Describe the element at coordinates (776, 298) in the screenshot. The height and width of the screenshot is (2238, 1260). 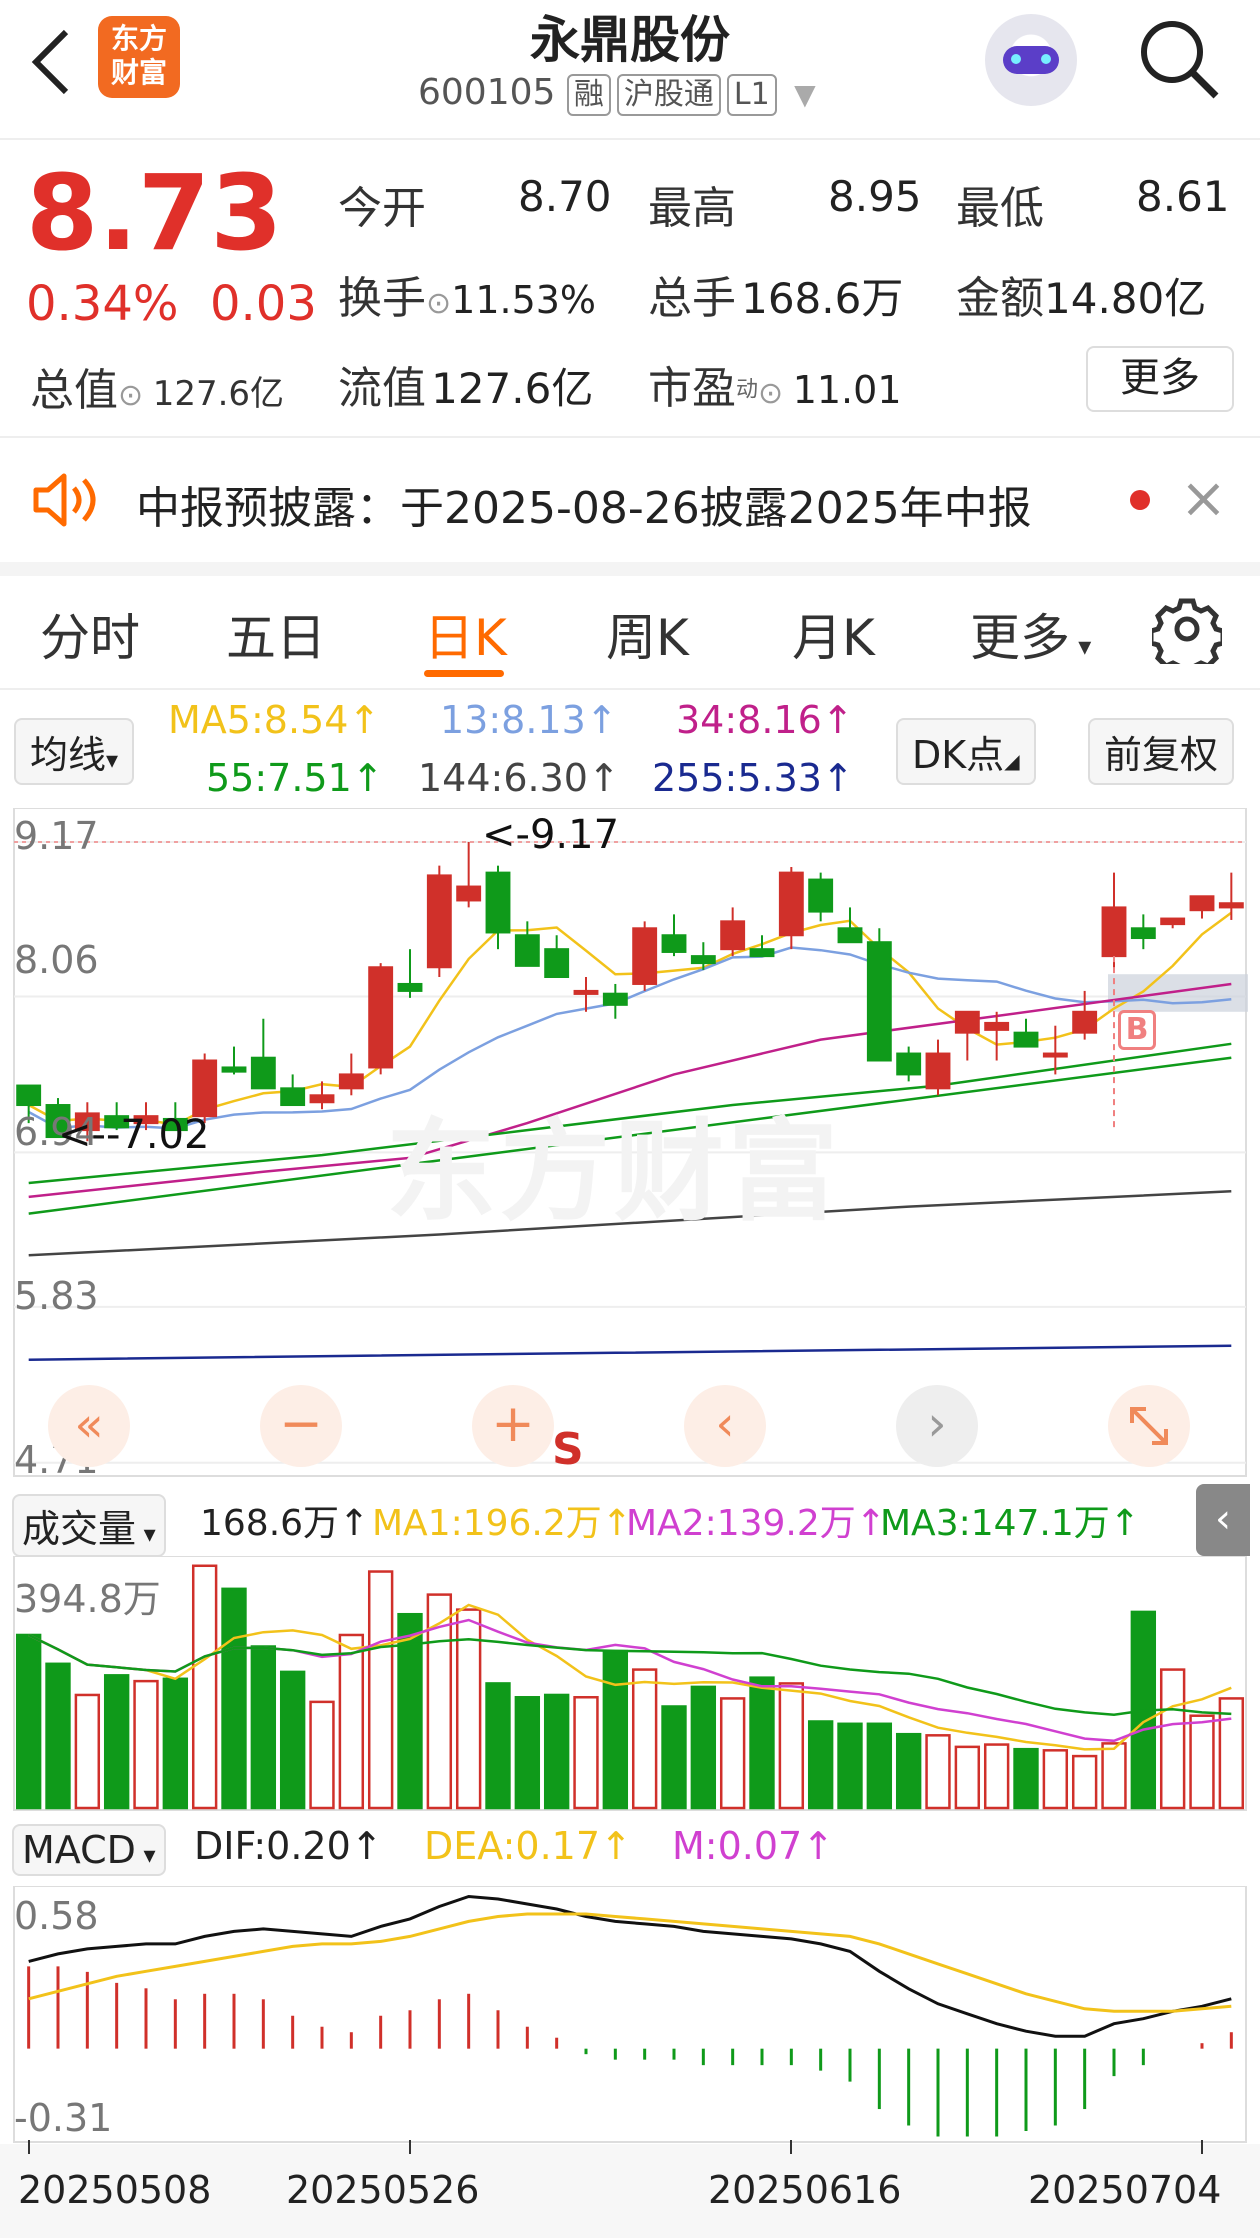
I see `volume-total: 总手 168.6万` at that location.